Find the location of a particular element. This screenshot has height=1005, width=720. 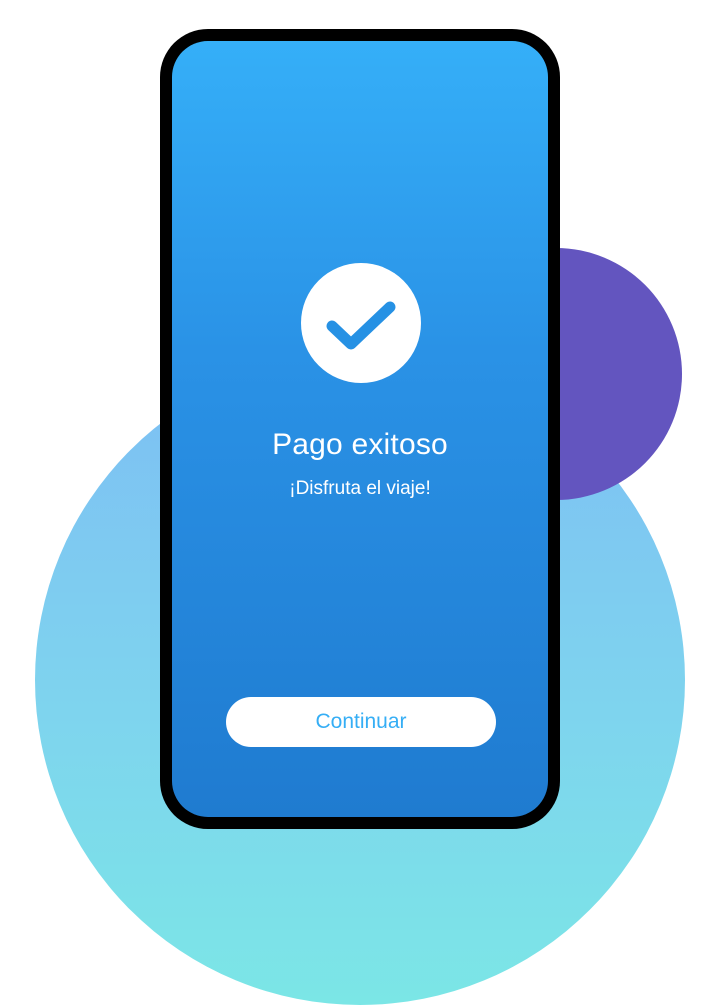

success-badge is located at coordinates (361, 323).